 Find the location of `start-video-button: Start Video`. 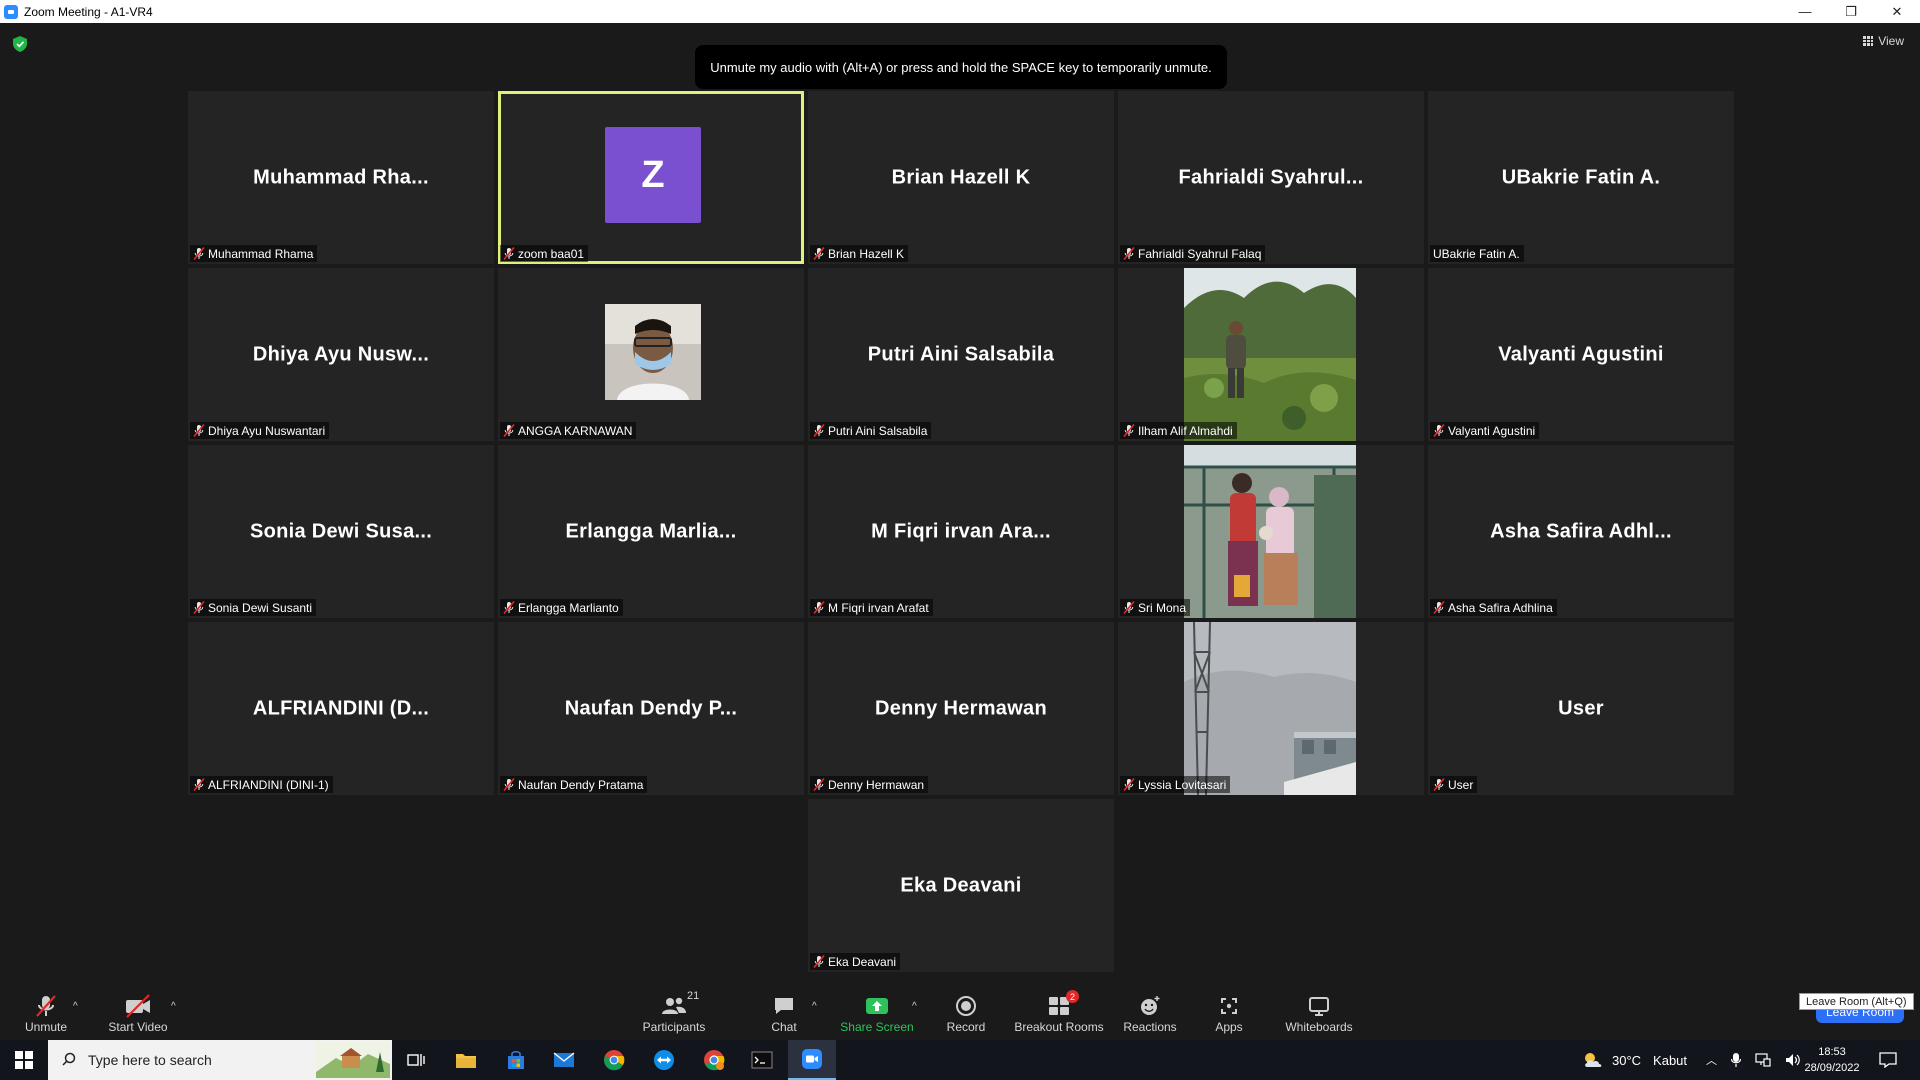

start-video-button: Start Video is located at coordinates (138, 1013).